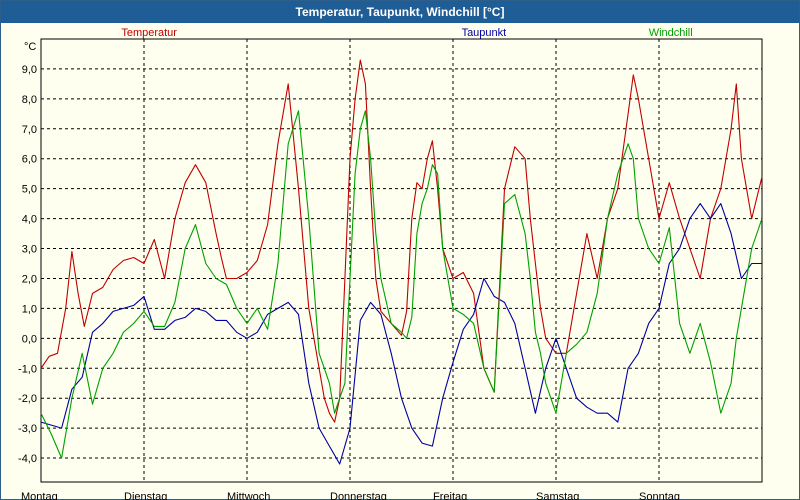 This screenshot has width=800, height=500. What do you see at coordinates (29, 160) in the screenshot?
I see `y-tick-label: 6,0` at bounding box center [29, 160].